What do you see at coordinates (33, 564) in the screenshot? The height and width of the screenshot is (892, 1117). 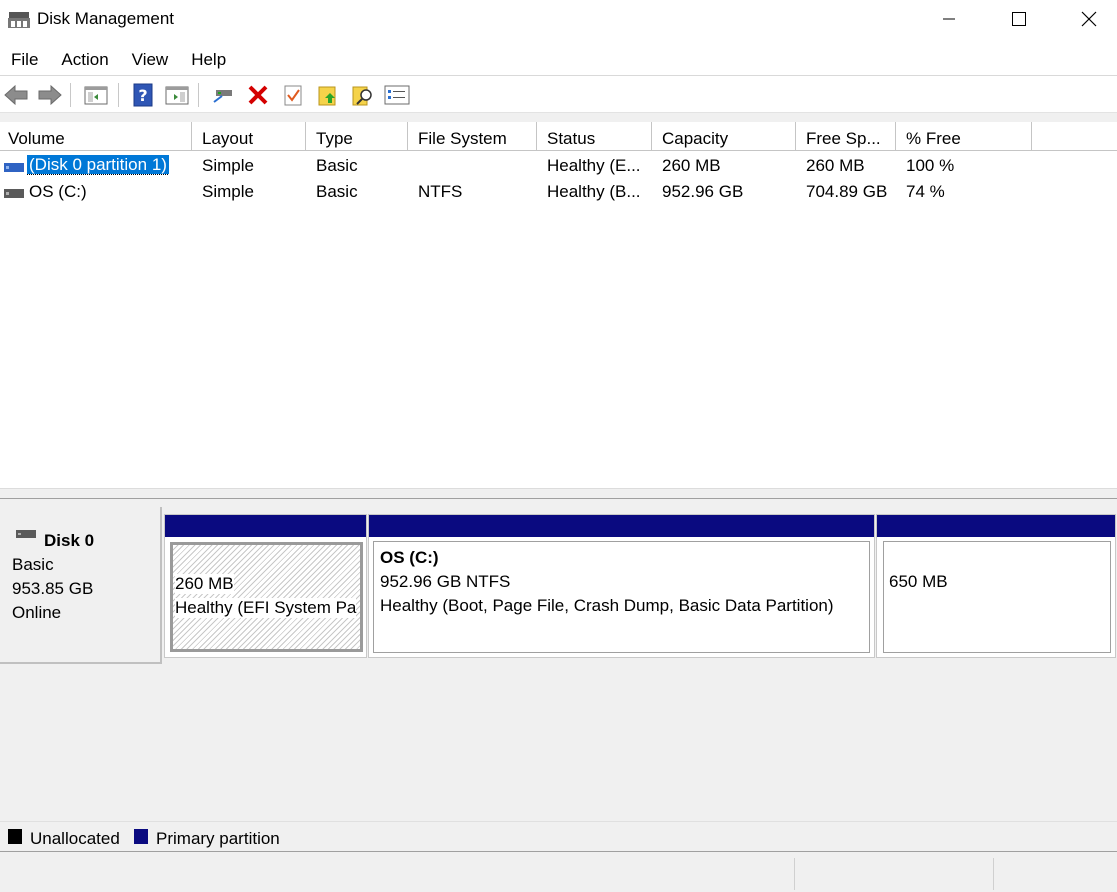 I see `disk-type: Basic` at bounding box center [33, 564].